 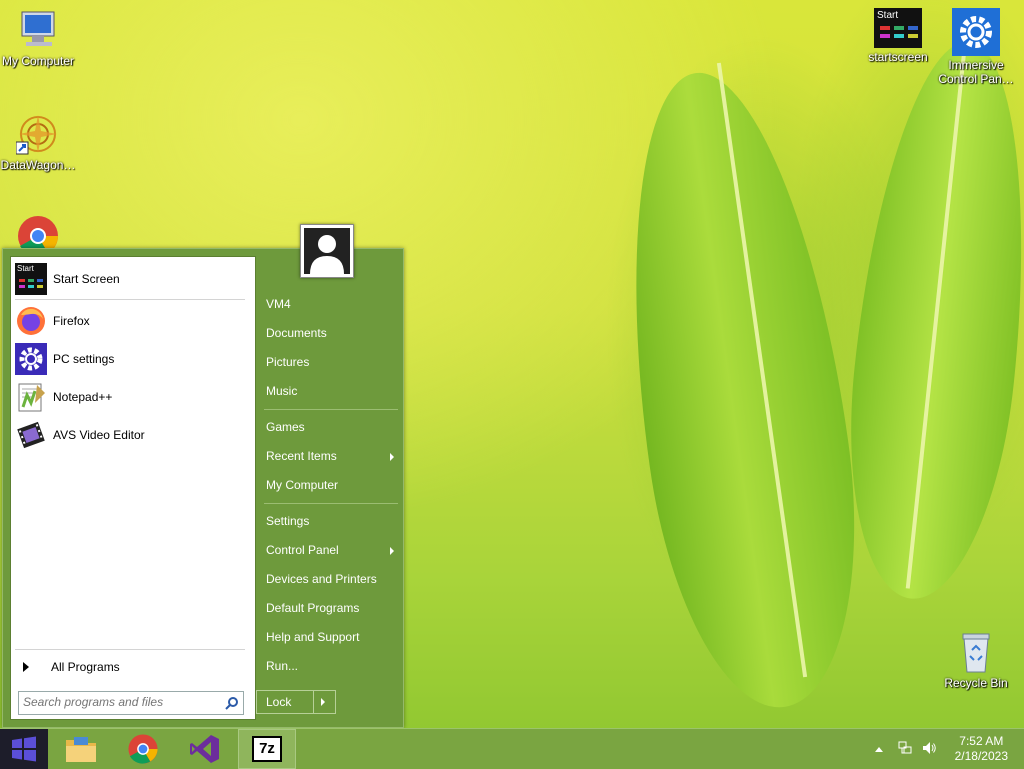 What do you see at coordinates (85, 667) in the screenshot?
I see `all-programs-label: All Programs` at bounding box center [85, 667].